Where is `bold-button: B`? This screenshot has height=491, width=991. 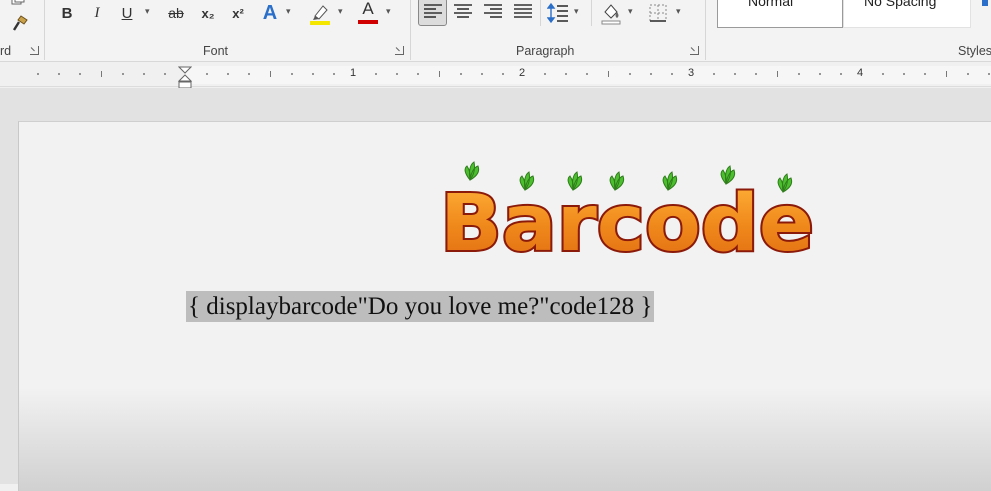
bold-button: B is located at coordinates (67, 13).